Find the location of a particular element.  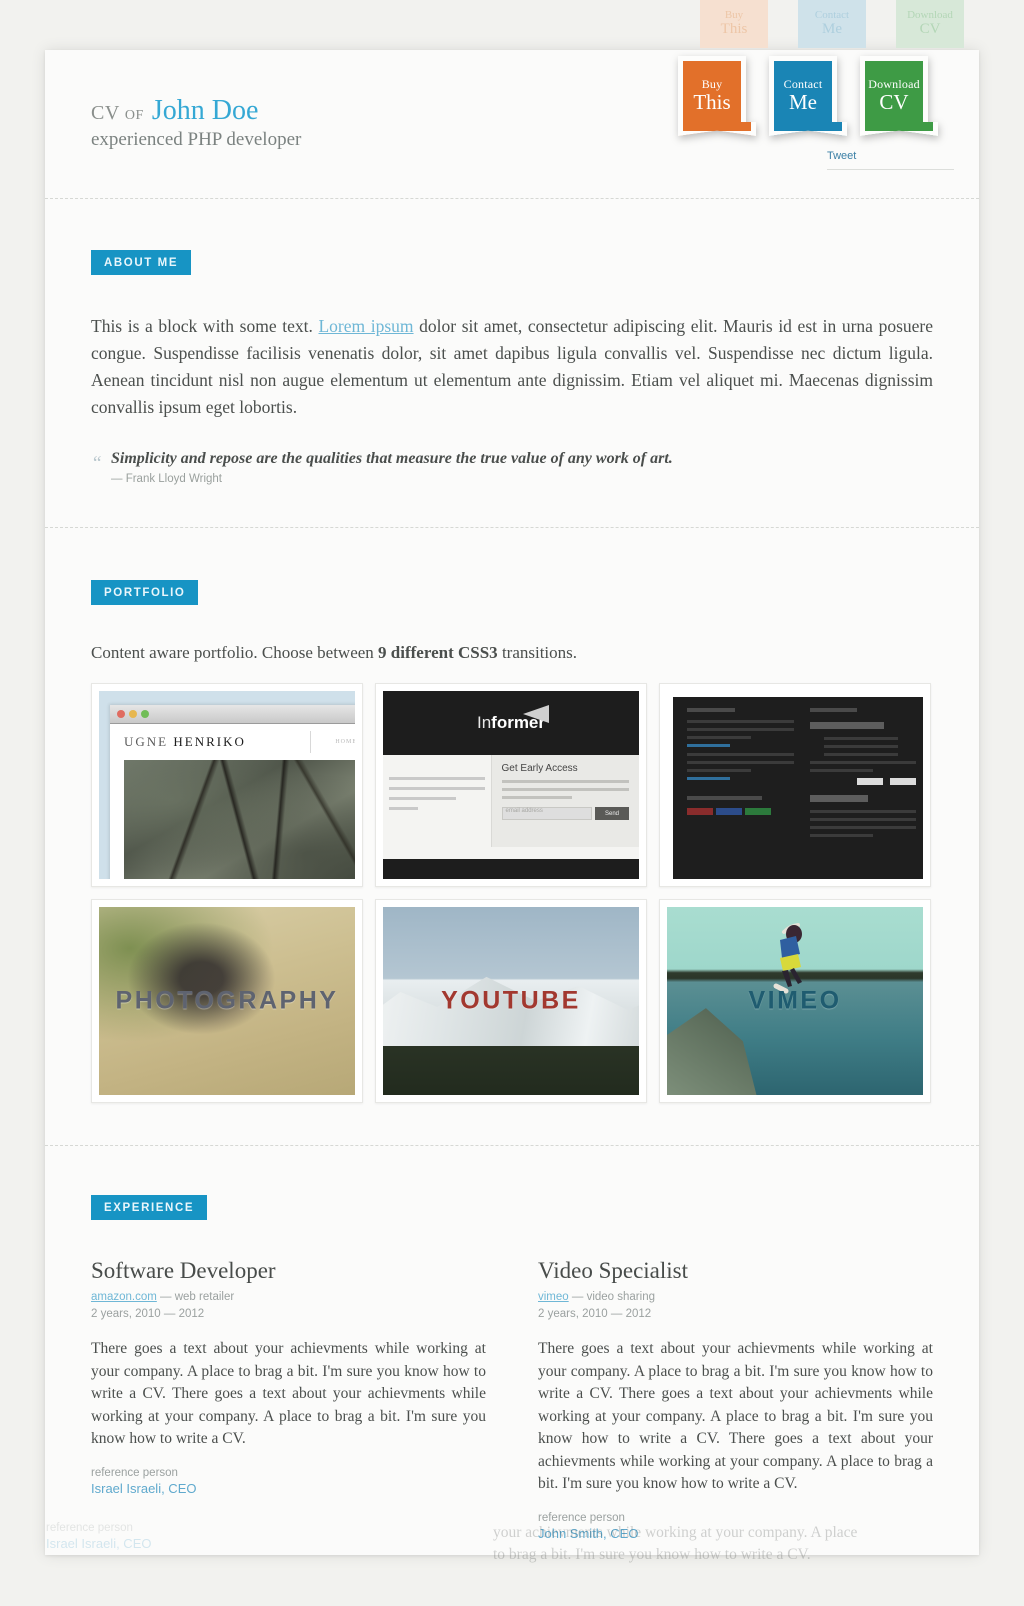

close-icon is located at coordinates (121, 714).